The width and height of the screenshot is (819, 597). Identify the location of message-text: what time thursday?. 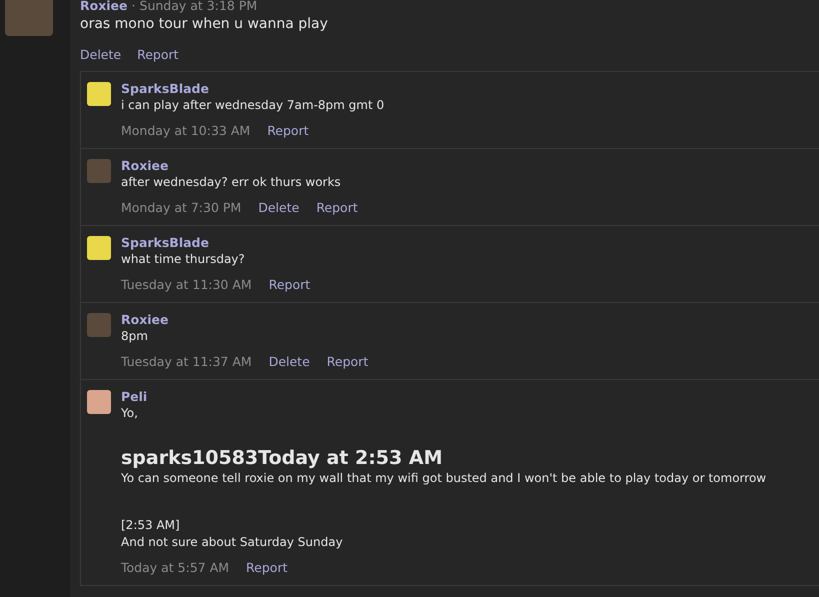
(183, 259).